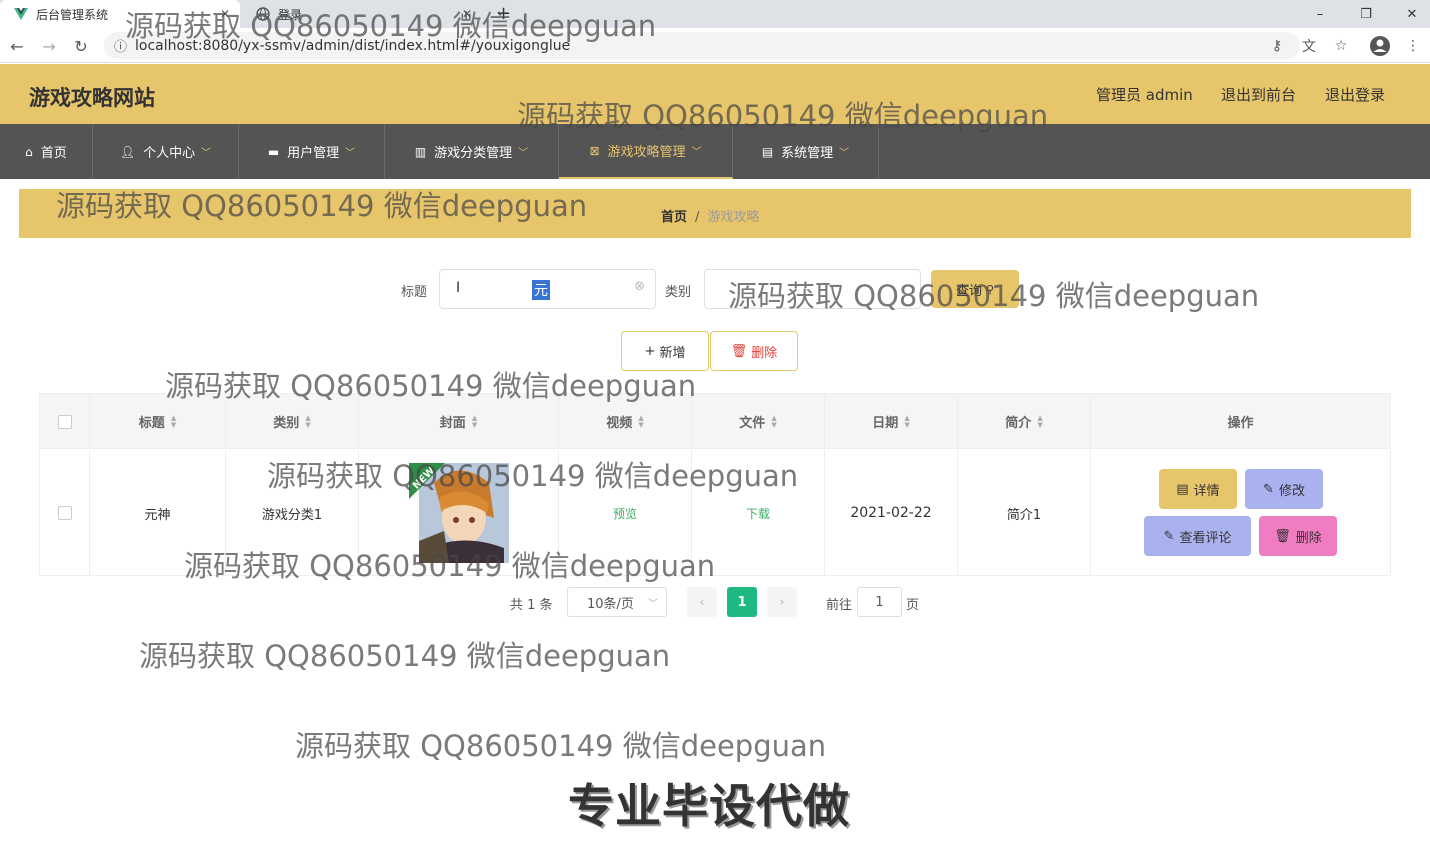 The height and width of the screenshot is (846, 1430). What do you see at coordinates (29, 151) in the screenshot?
I see `home-icon: ⌂` at bounding box center [29, 151].